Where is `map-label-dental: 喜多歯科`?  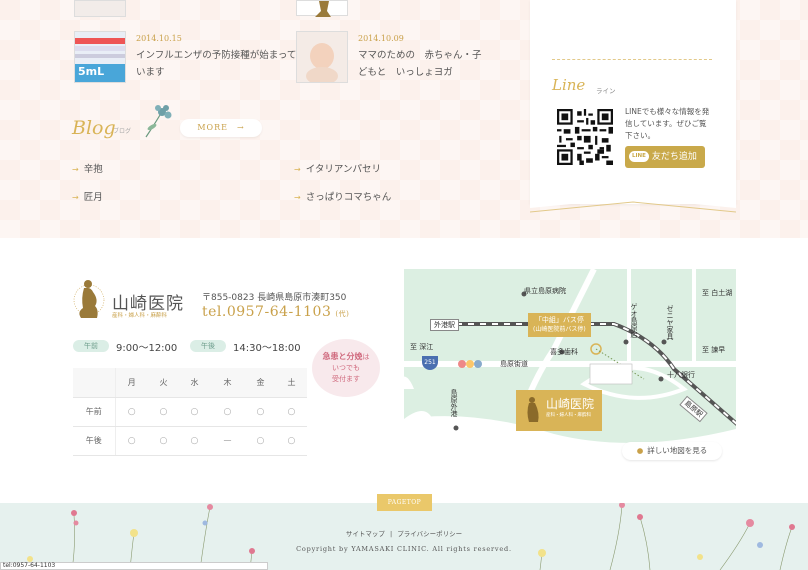 map-label-dental: 喜多歯科 is located at coordinates (564, 352).